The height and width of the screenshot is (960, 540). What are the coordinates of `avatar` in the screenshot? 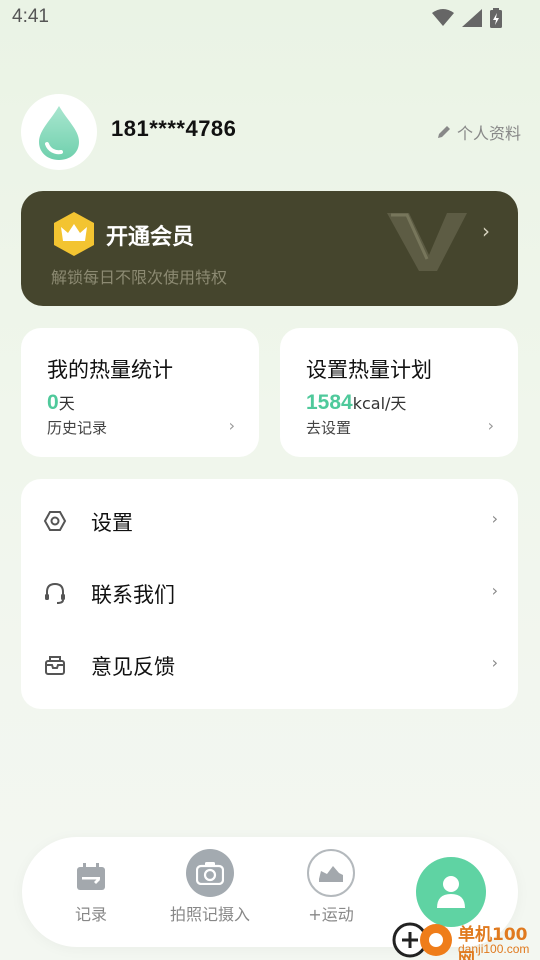 It's located at (59, 132).